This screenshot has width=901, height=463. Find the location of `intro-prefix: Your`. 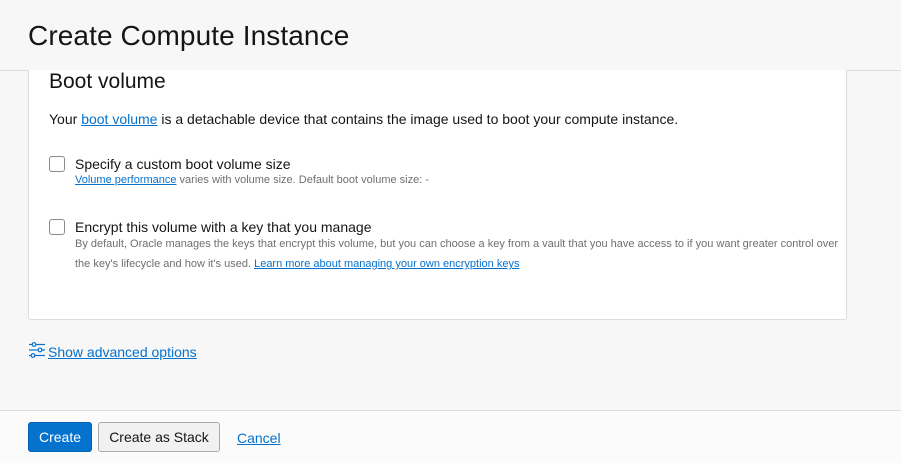

intro-prefix: Your is located at coordinates (65, 119).